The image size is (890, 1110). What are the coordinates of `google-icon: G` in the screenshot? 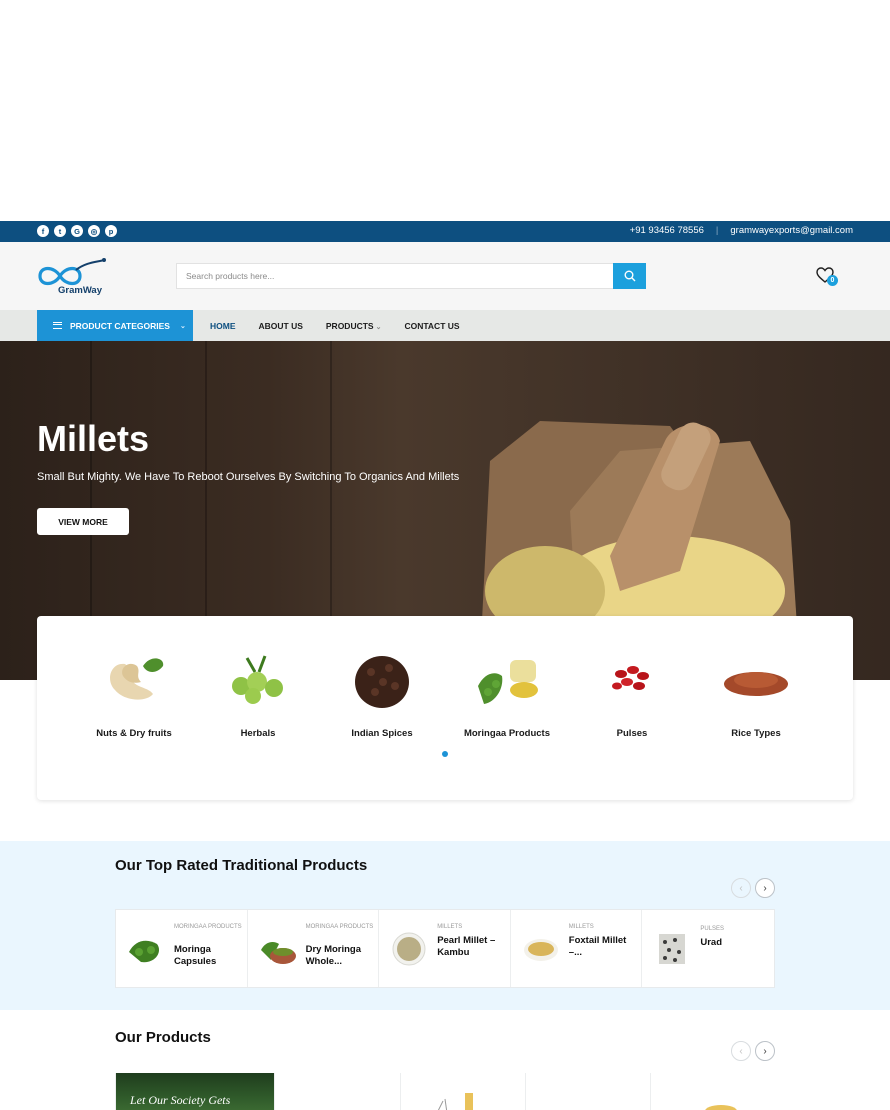 It's located at (77, 231).